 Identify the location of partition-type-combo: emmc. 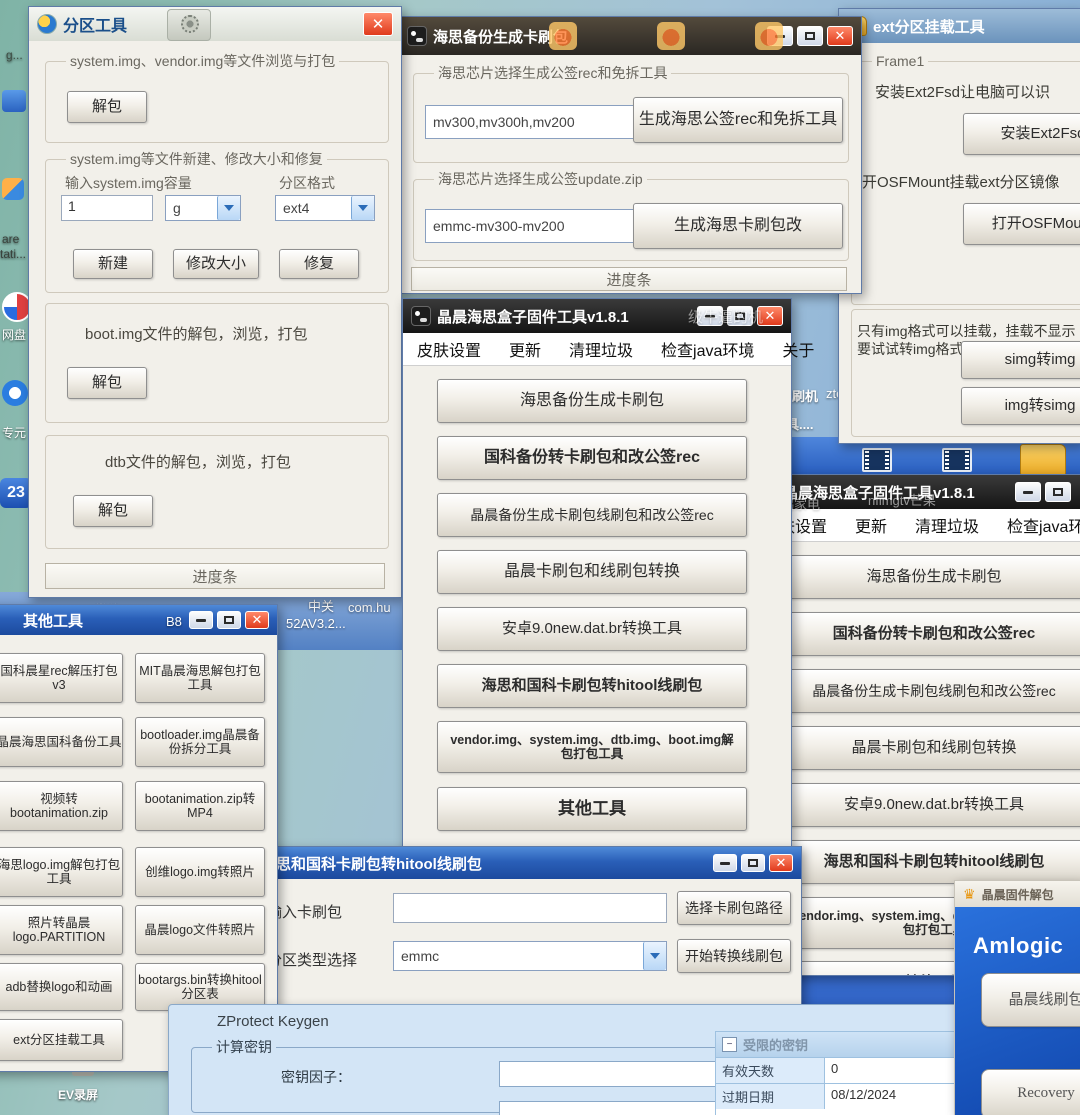
(530, 956).